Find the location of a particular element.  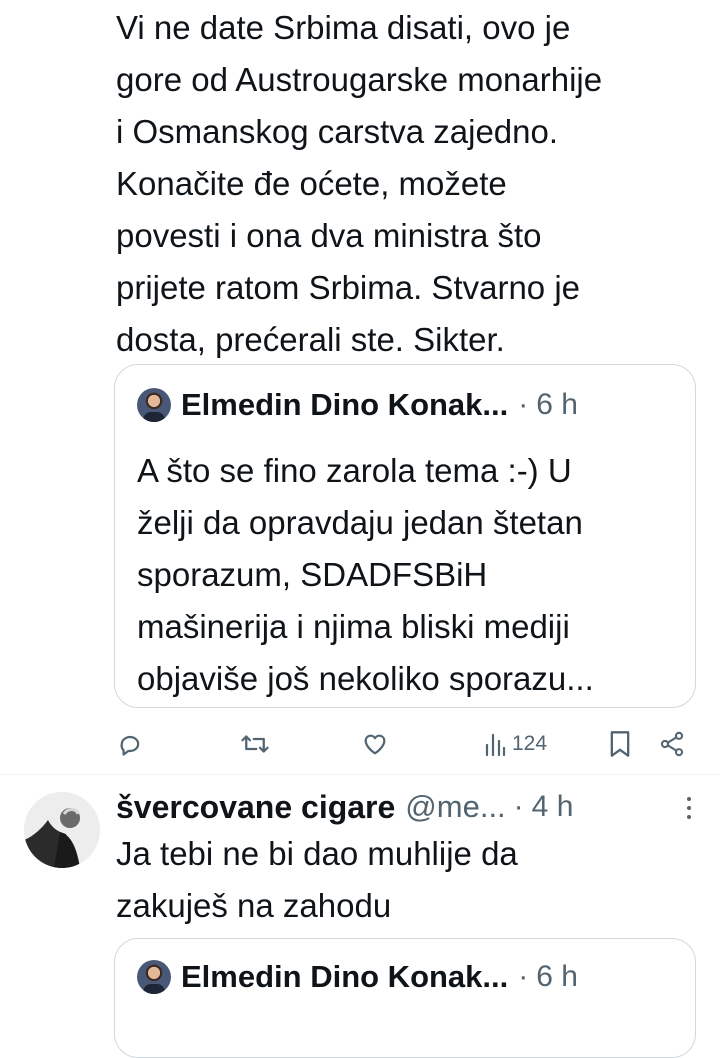

tweet-text-line: povesti i ona dva ministra što is located at coordinates (329, 235).